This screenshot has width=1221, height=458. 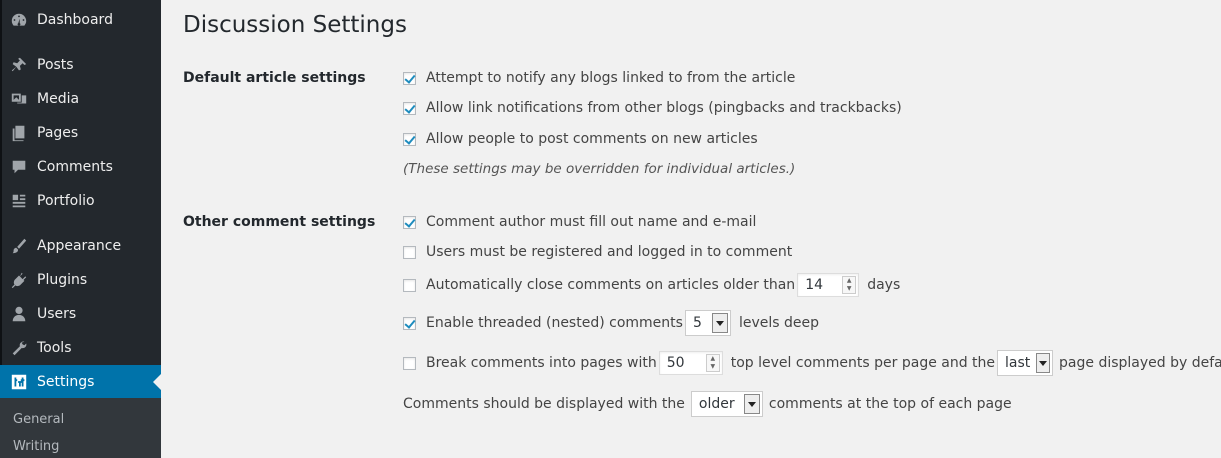 What do you see at coordinates (58, 99) in the screenshot?
I see `sidebar-item-label: Media` at bounding box center [58, 99].